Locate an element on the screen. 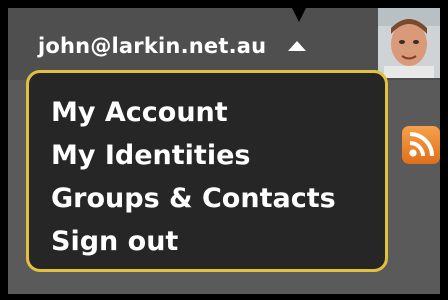  avatar is located at coordinates (409, 43).